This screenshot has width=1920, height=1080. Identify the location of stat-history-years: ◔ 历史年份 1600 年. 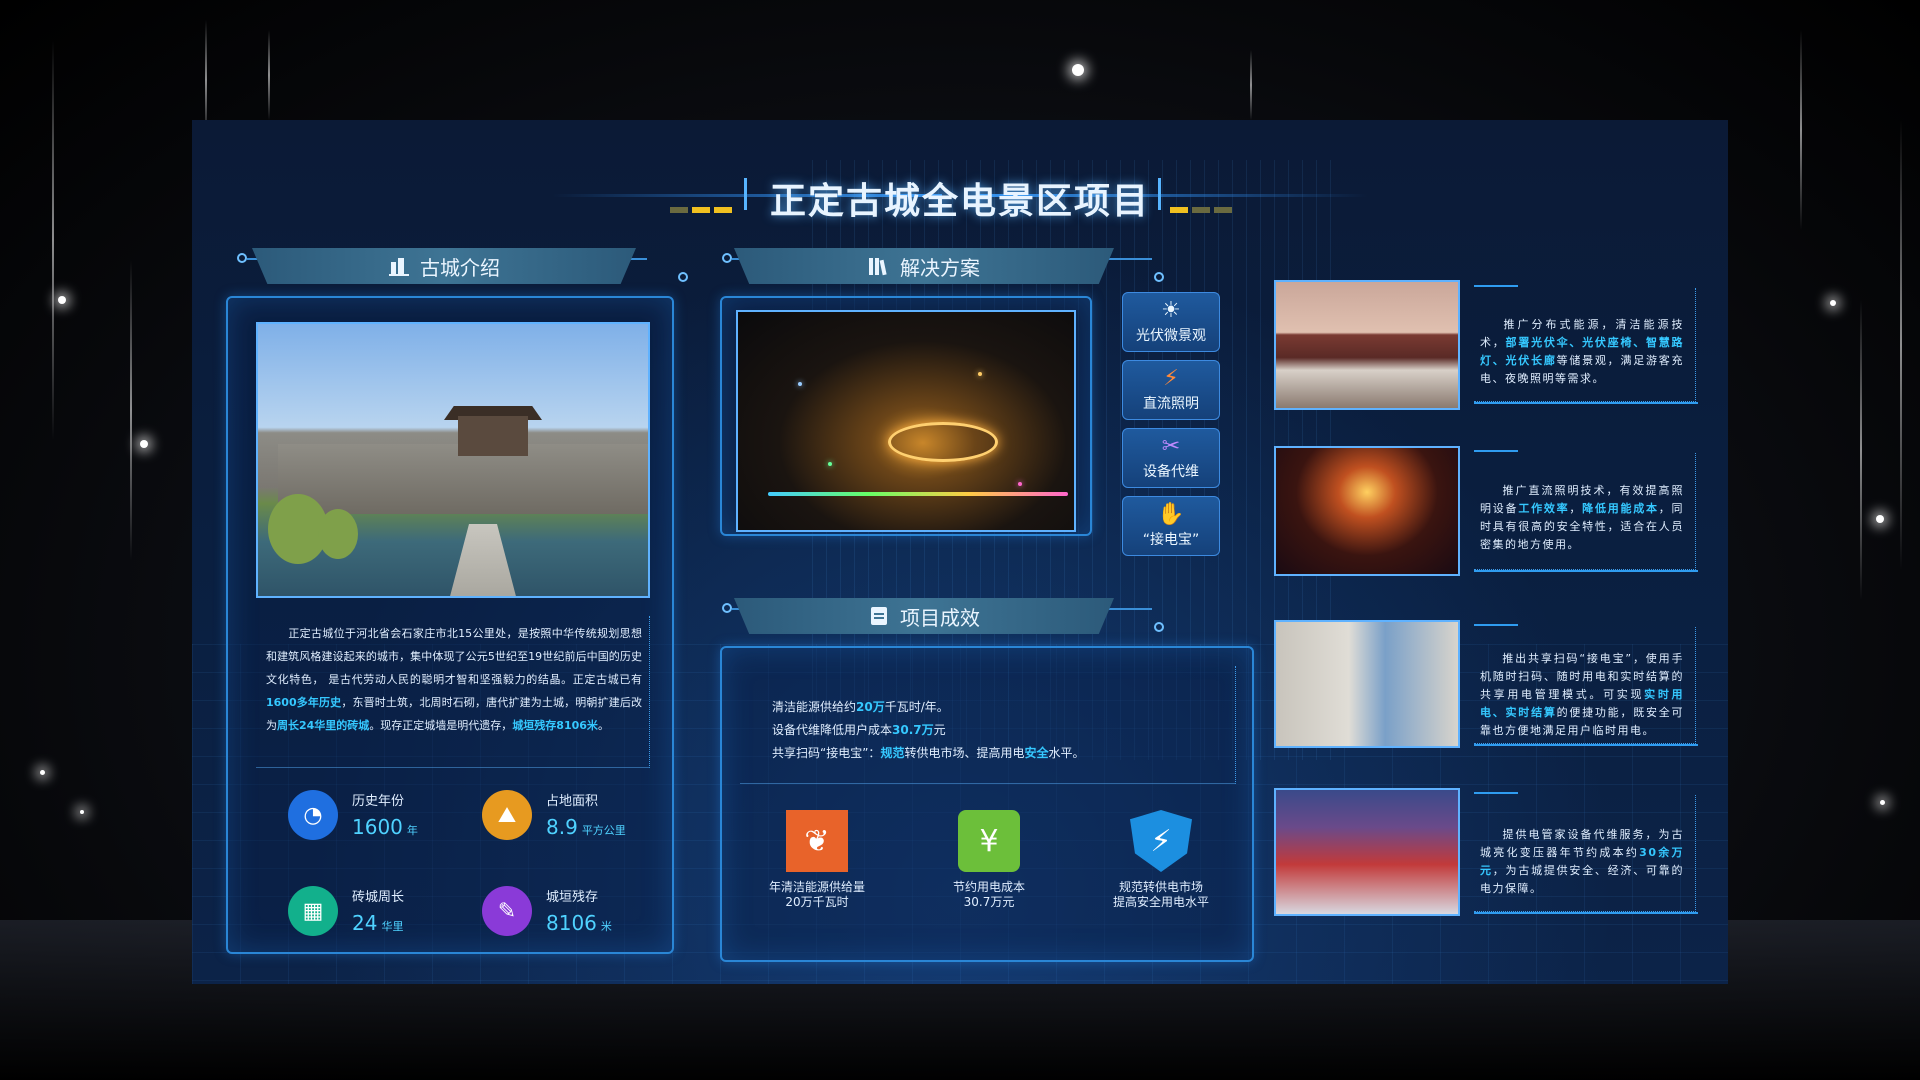
(353, 815).